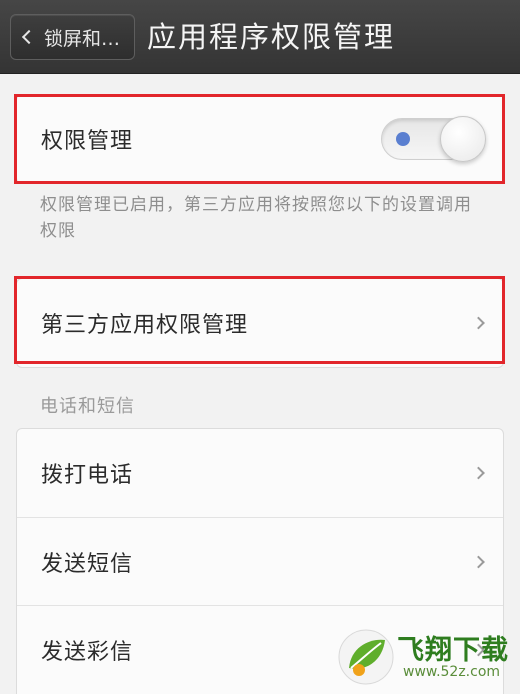 The image size is (520, 694). What do you see at coordinates (29, 37) in the screenshot?
I see `chevron-left-icon` at bounding box center [29, 37].